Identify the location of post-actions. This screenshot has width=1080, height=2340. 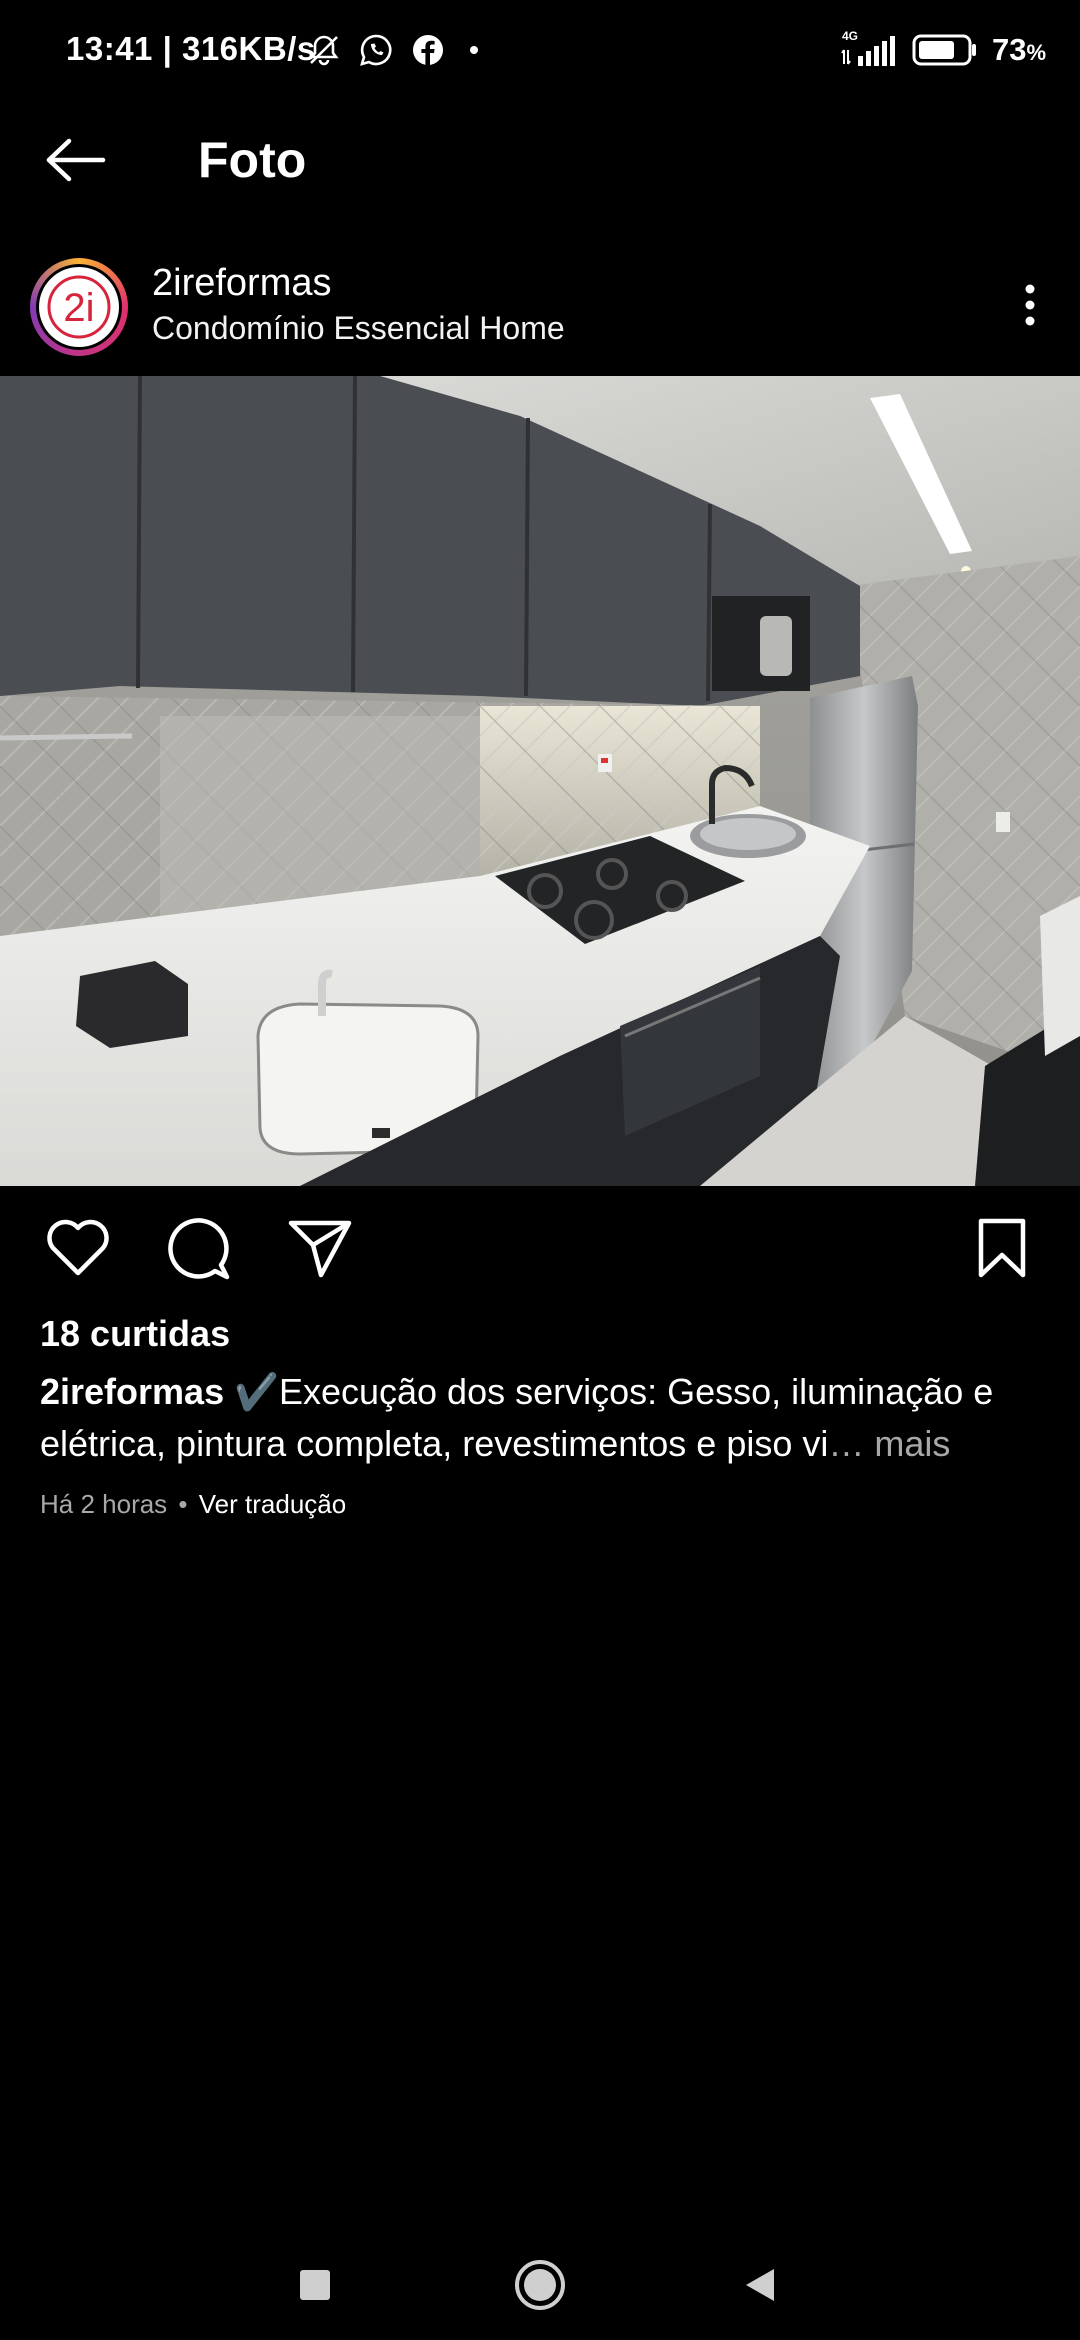
(540, 1250).